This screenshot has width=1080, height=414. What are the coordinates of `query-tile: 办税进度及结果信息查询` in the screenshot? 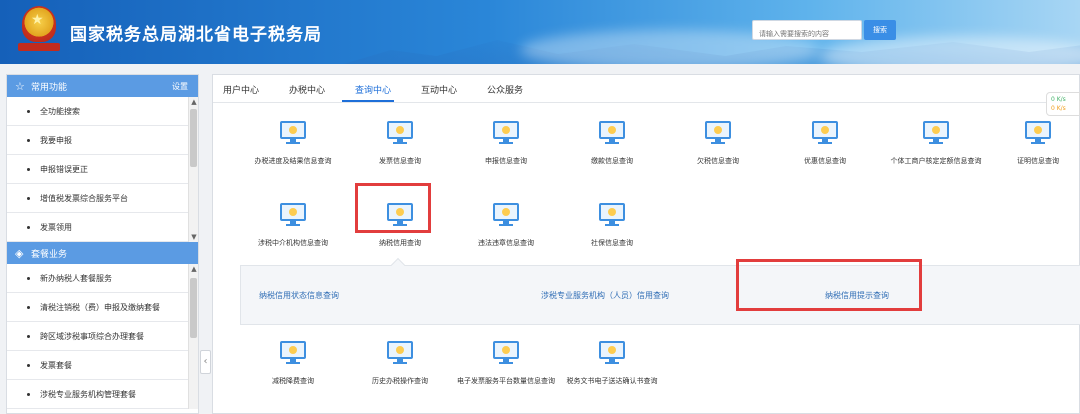 It's located at (293, 143).